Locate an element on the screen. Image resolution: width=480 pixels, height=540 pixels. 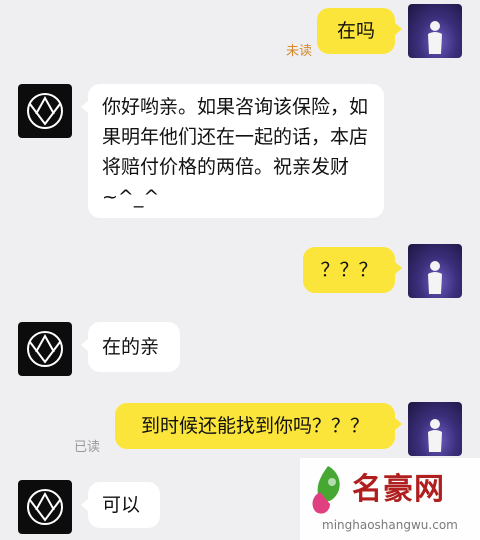
watermark: 名豪网 minghaoshangwu.com is located at coordinates (390, 499).